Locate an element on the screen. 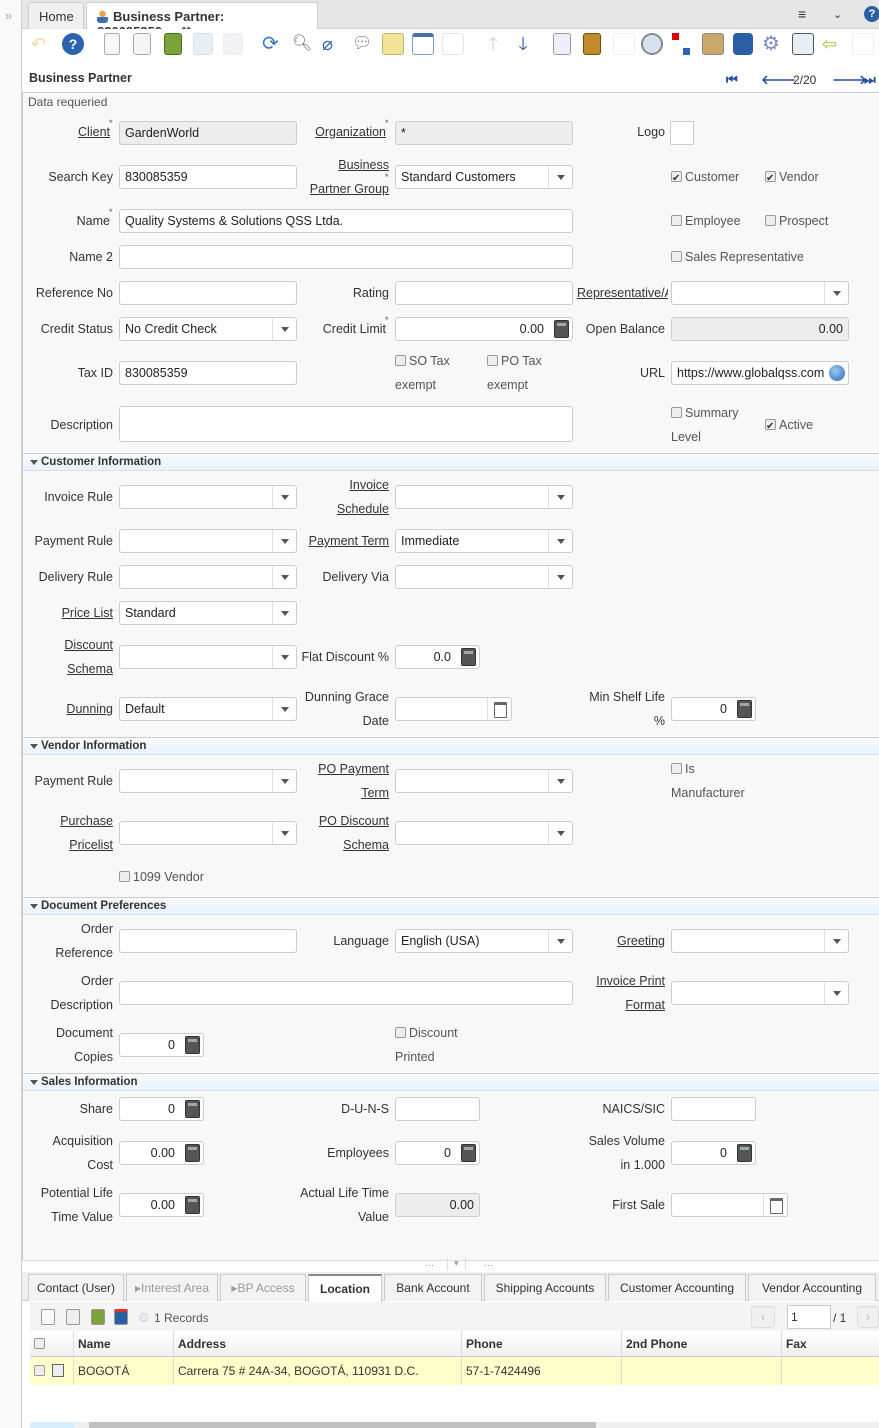 This screenshot has width=879, height=1428. send-mail-icon is located at coordinates (713, 44).